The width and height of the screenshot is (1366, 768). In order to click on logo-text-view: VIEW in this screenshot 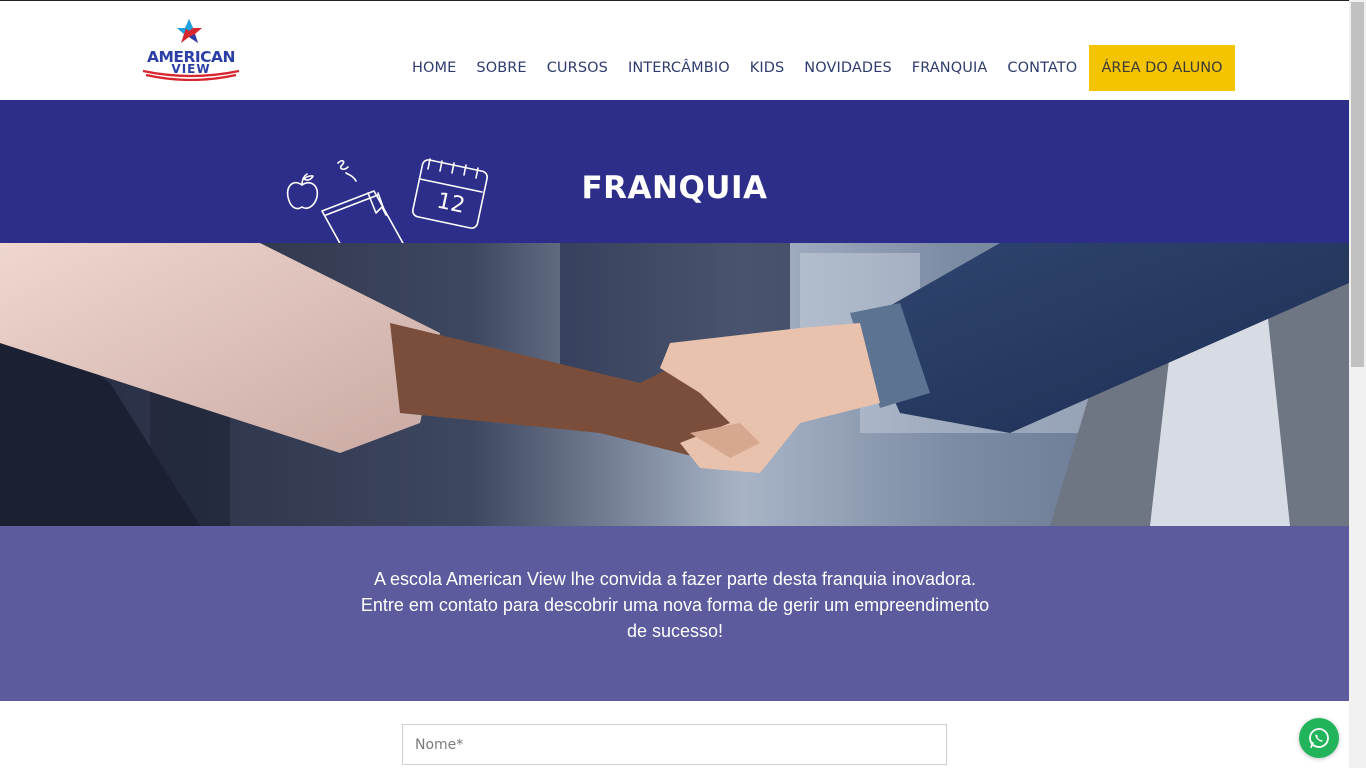, I will do `click(191, 69)`.